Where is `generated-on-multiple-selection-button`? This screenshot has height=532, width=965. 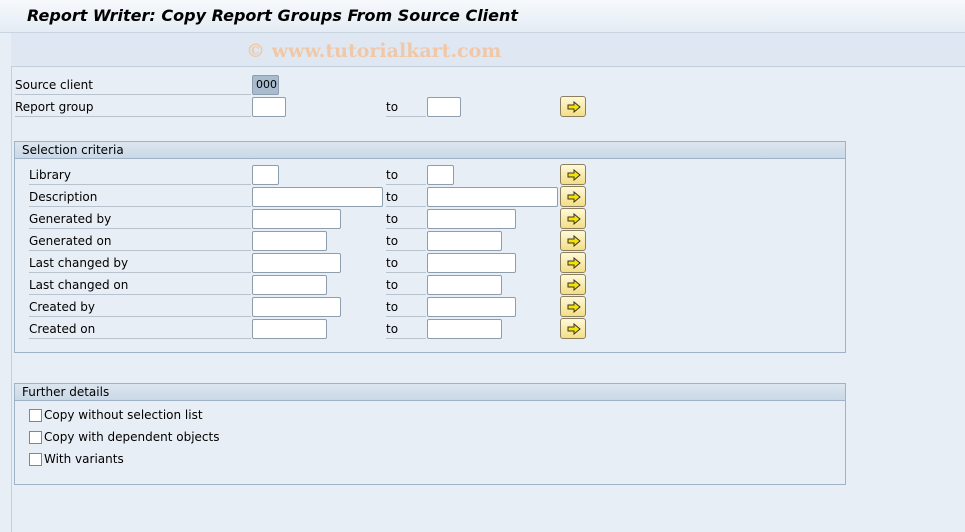 generated-on-multiple-selection-button is located at coordinates (573, 240).